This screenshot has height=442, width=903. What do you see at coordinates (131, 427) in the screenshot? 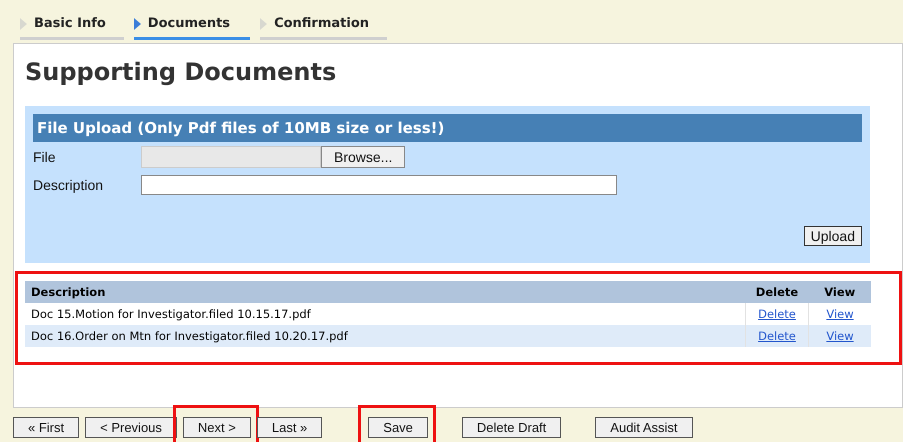
I see `nav-button: < Previous` at bounding box center [131, 427].